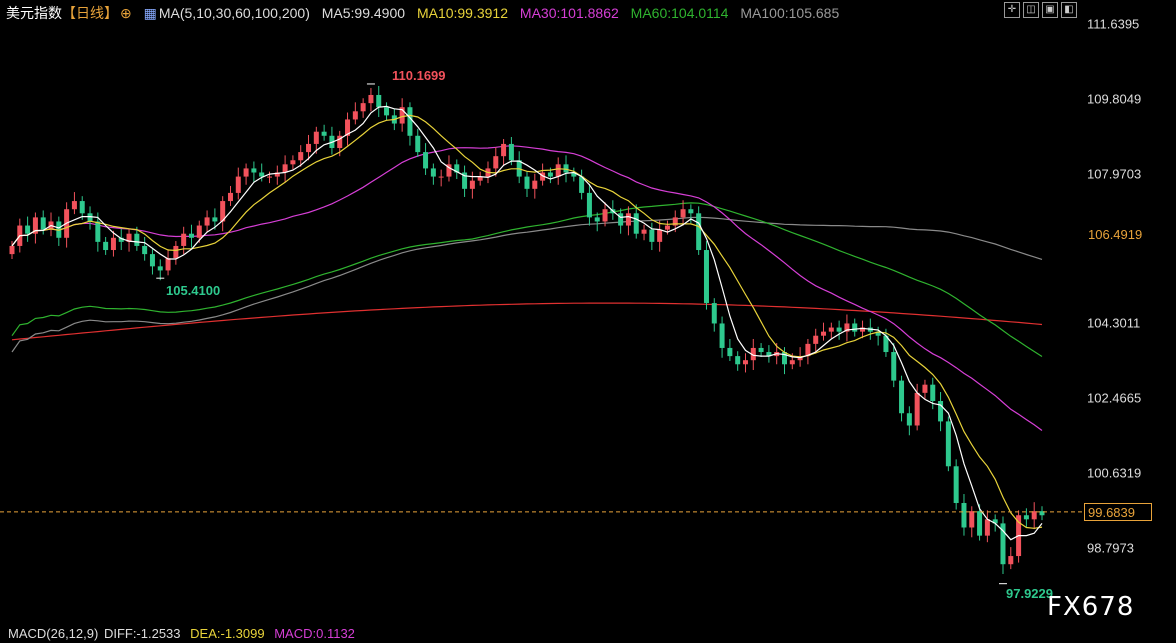 Image resolution: width=1176 pixels, height=643 pixels. I want to click on price-tick-label: 107.9703, so click(1114, 174).